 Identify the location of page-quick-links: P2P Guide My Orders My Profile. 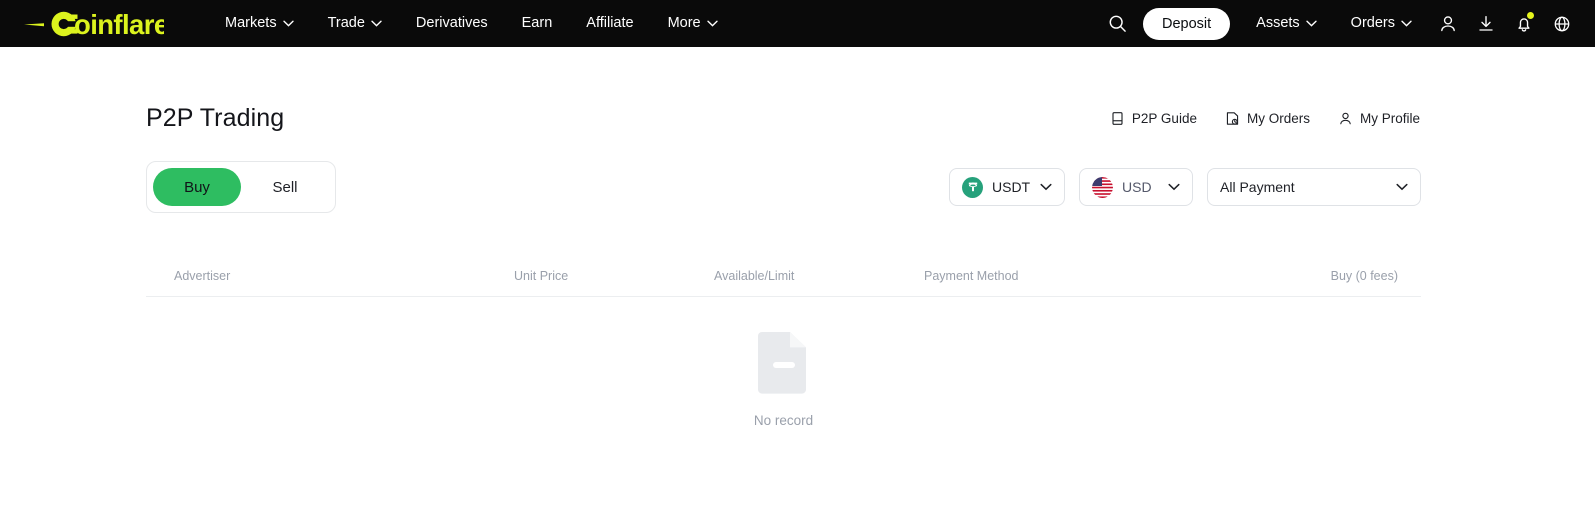
(1265, 118).